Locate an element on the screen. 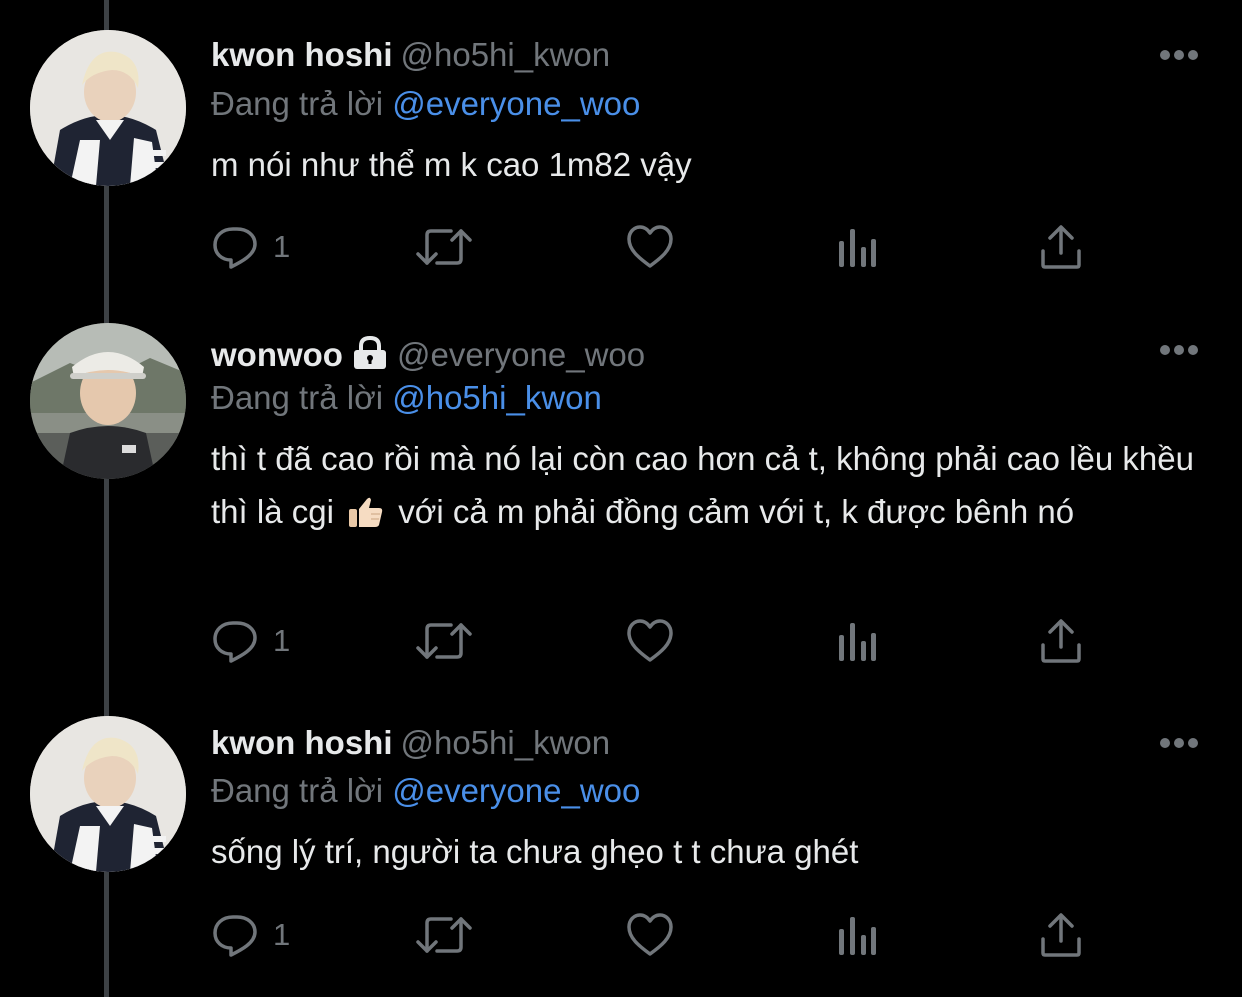 This screenshot has width=1242, height=997. replying-to: Đang trả lời @ho5hi_kwon is located at coordinates (406, 398).